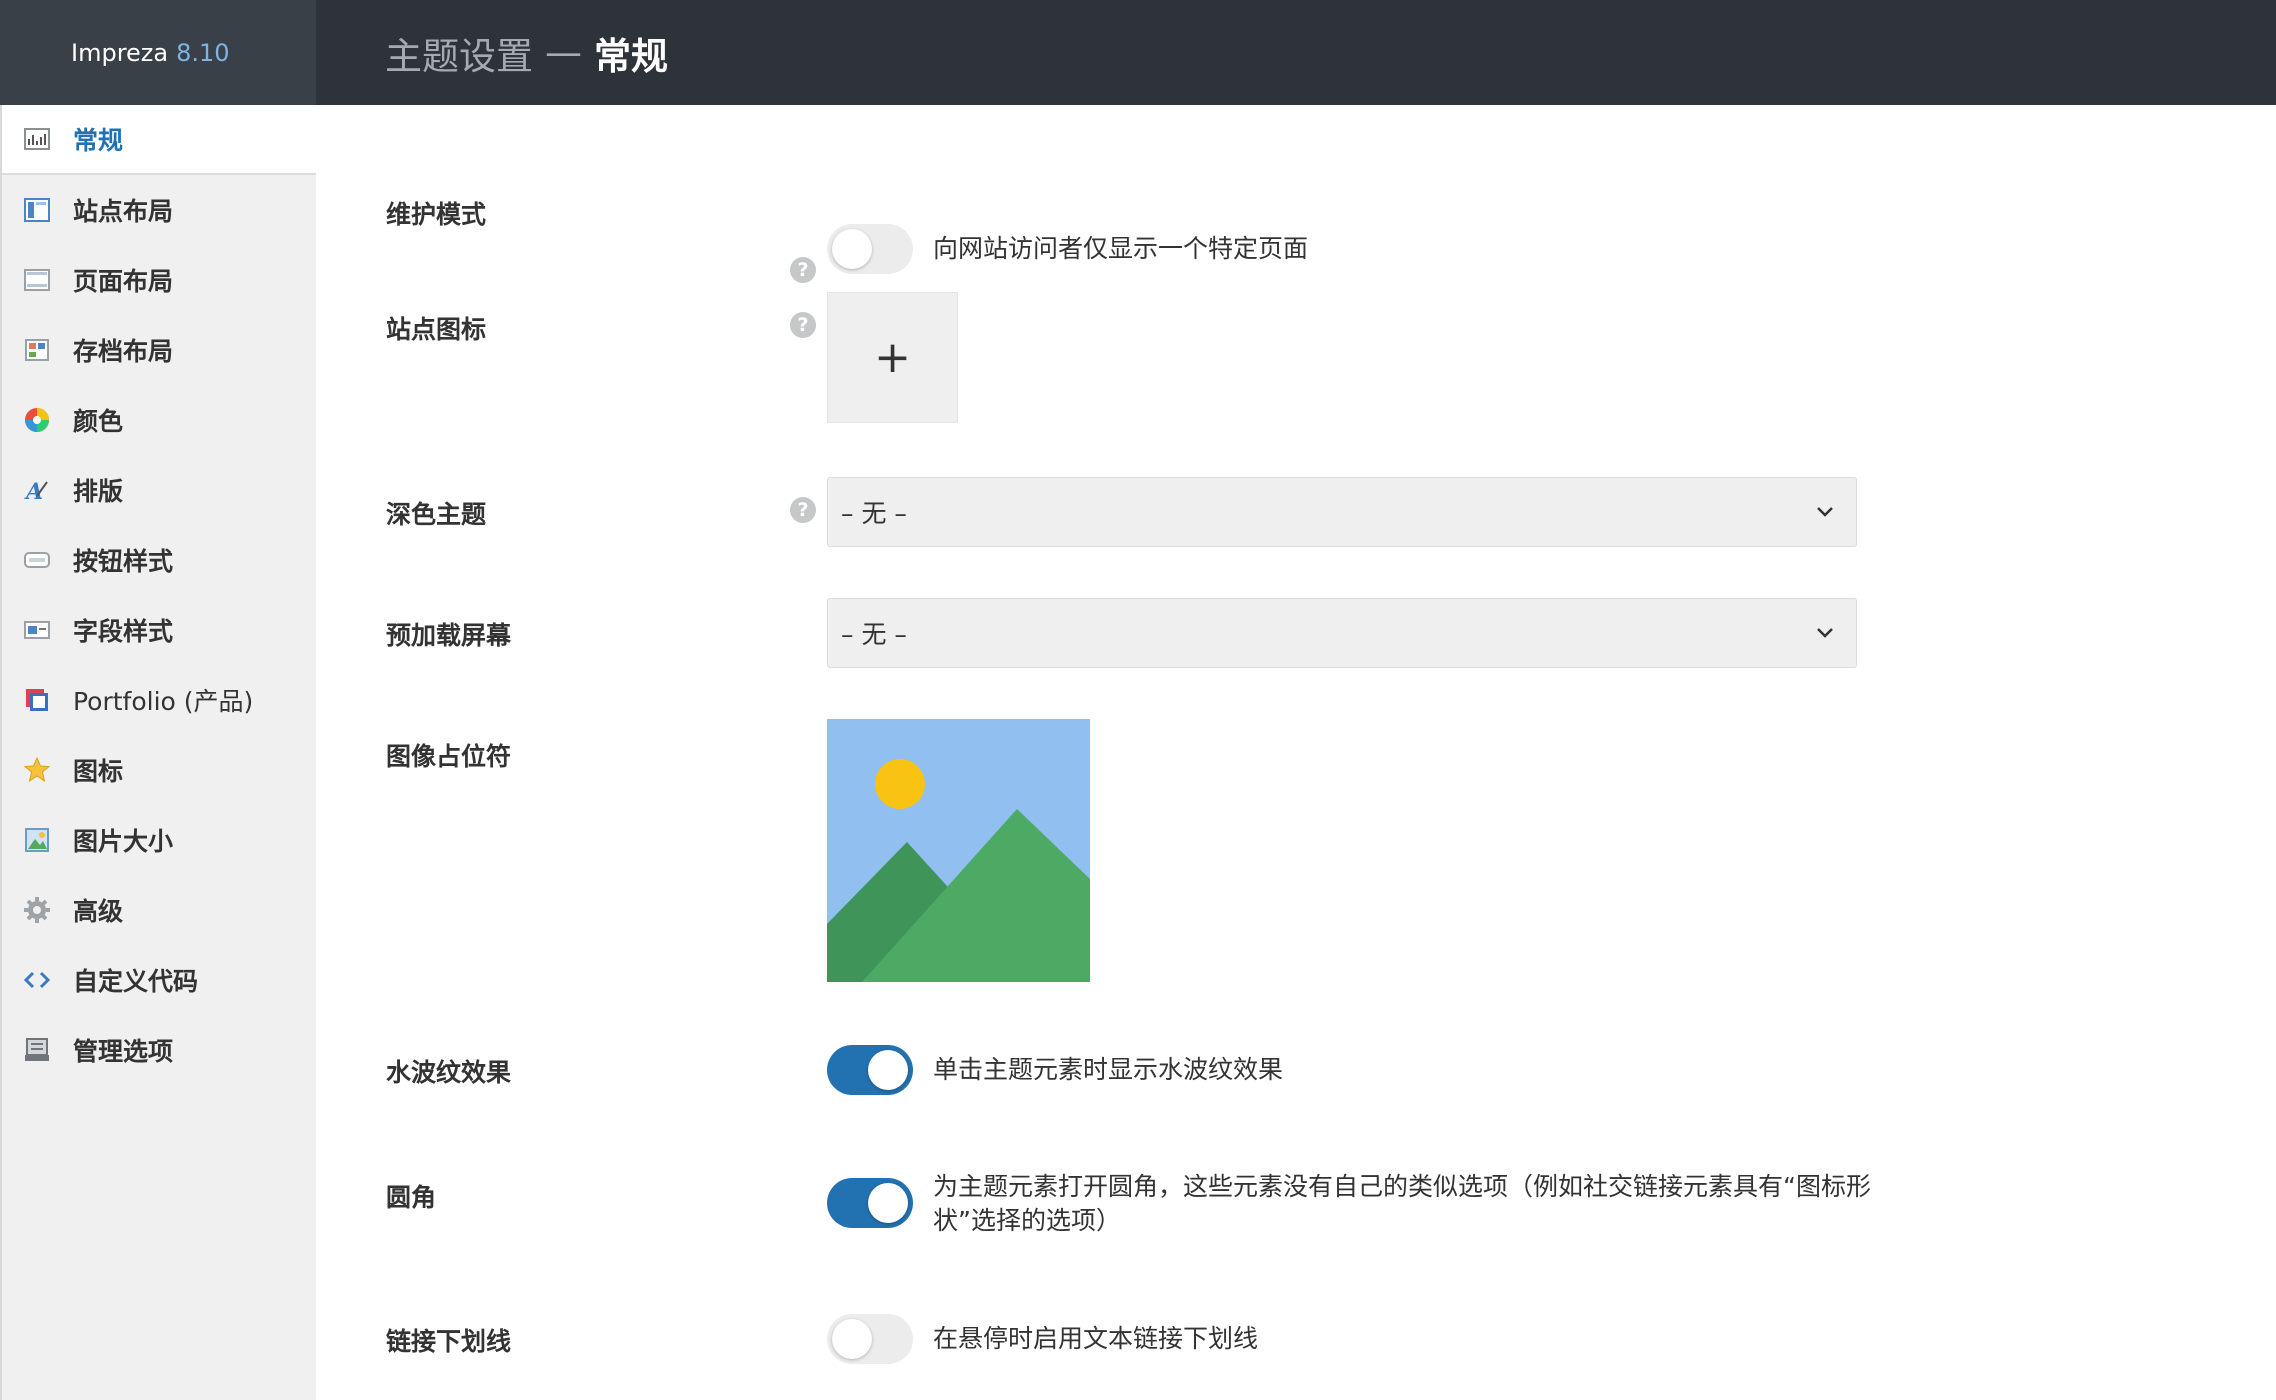 The image size is (2276, 1400). What do you see at coordinates (1121, 248) in the screenshot?
I see `setting-description: 向网站访问者仅显示一个特定页面` at bounding box center [1121, 248].